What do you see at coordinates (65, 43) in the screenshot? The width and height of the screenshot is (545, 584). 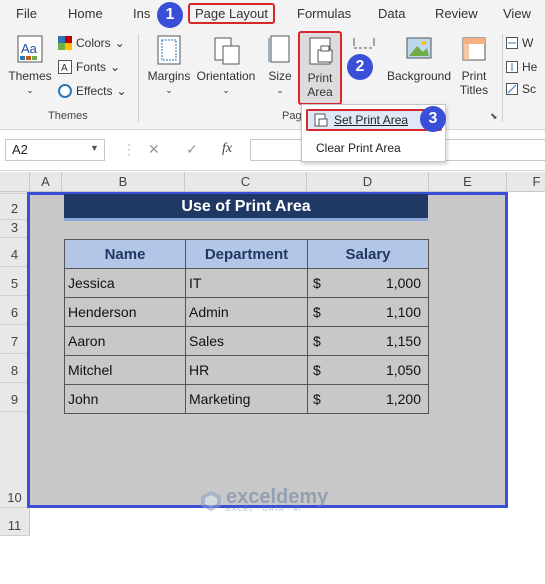 I see `colors-icon` at bounding box center [65, 43].